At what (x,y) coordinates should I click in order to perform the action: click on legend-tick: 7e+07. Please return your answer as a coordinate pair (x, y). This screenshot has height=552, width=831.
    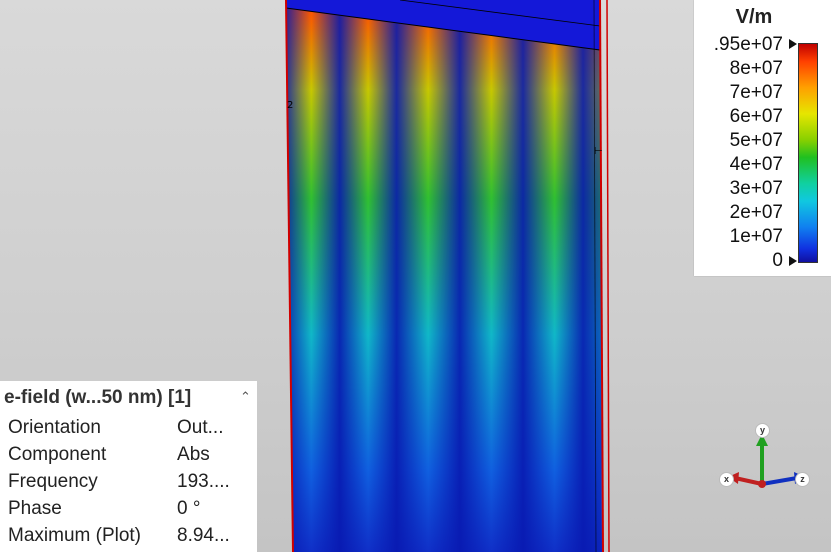
    Looking at the image, I should click on (756, 92).